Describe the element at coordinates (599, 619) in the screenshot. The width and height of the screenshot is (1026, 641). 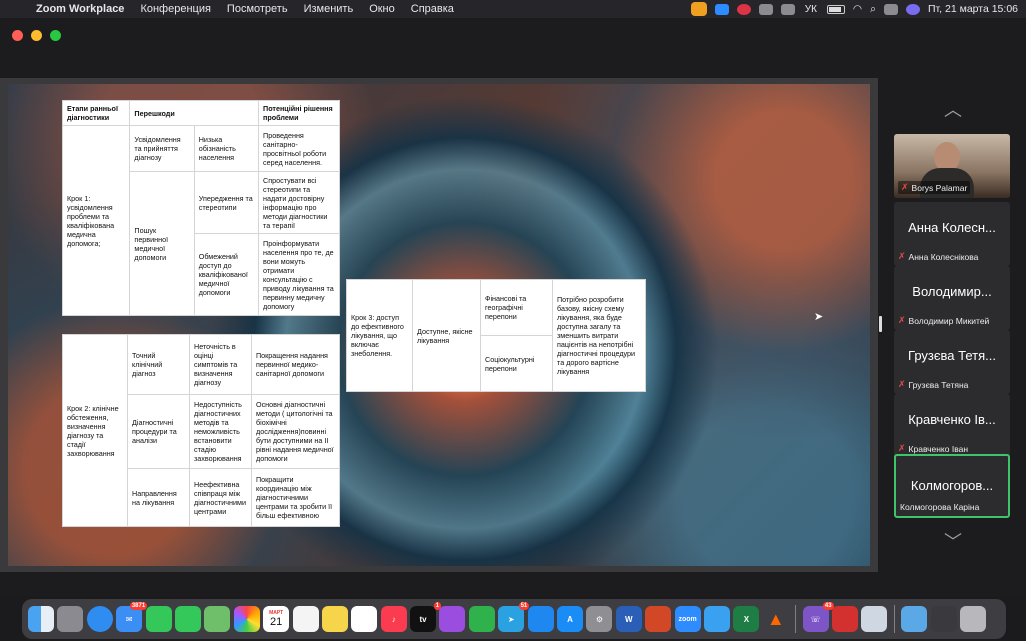
I see `system-settings-icon: ⚙` at that location.